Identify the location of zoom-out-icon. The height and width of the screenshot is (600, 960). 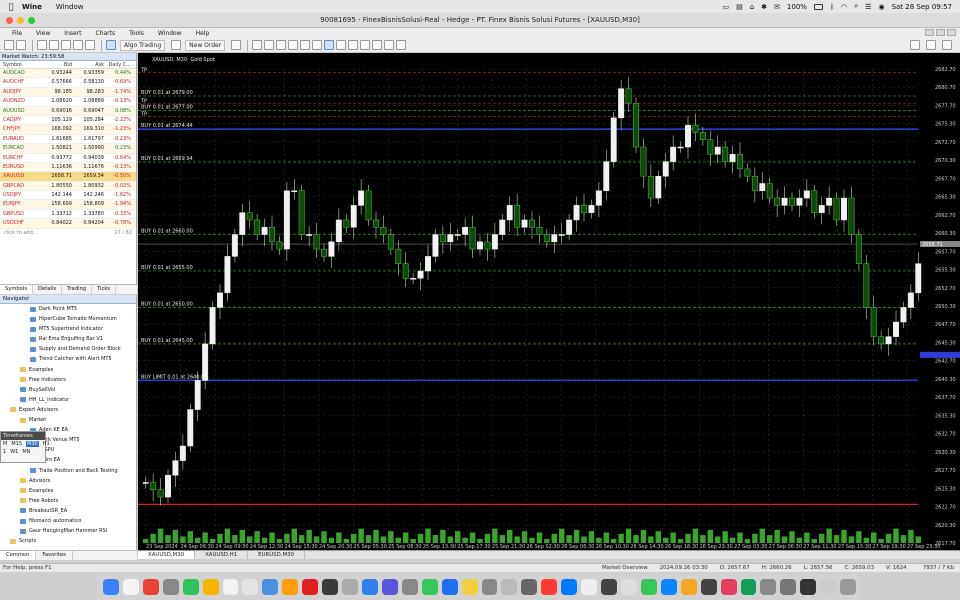
(269, 45).